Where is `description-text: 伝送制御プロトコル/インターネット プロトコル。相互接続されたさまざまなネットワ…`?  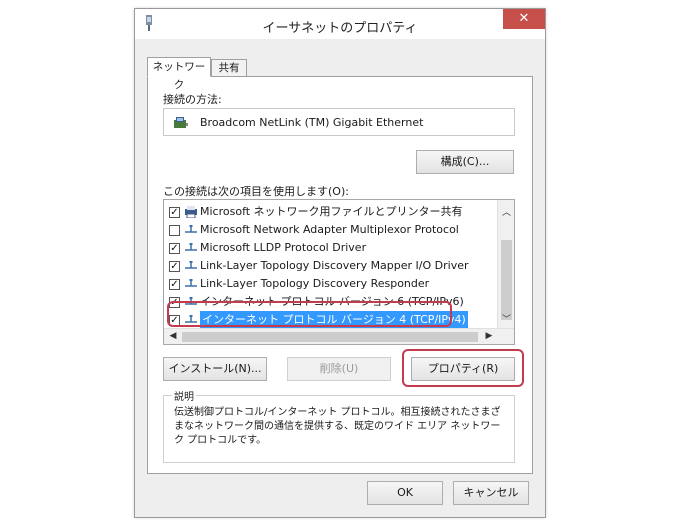 description-text: 伝送制御プロトコル/インターネット プロトコル。相互接続されたさまざまなネットワ… is located at coordinates (337, 426).